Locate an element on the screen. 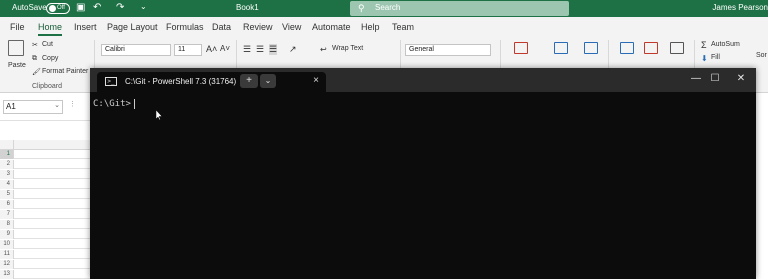 Image resolution: width=768 pixels, height=279 pixels. font-name-value: Calibri is located at coordinates (115, 49).